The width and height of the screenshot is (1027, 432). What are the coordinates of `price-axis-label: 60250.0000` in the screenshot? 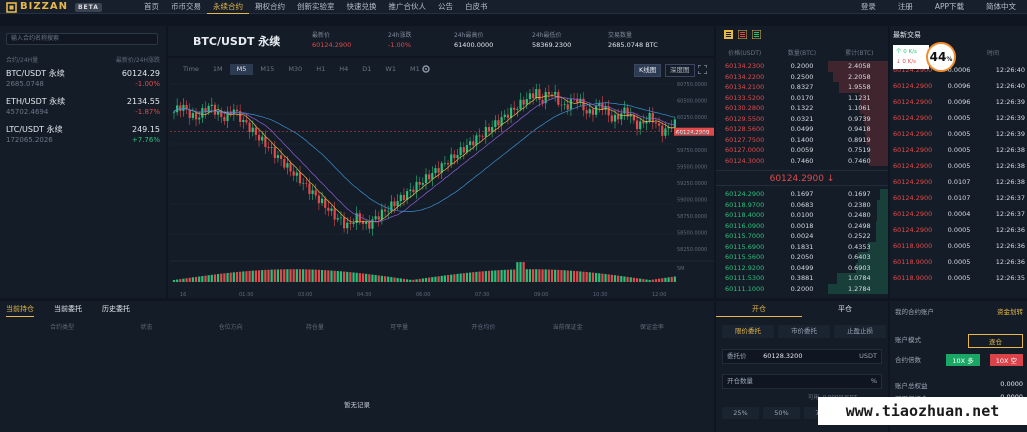 It's located at (692, 118).